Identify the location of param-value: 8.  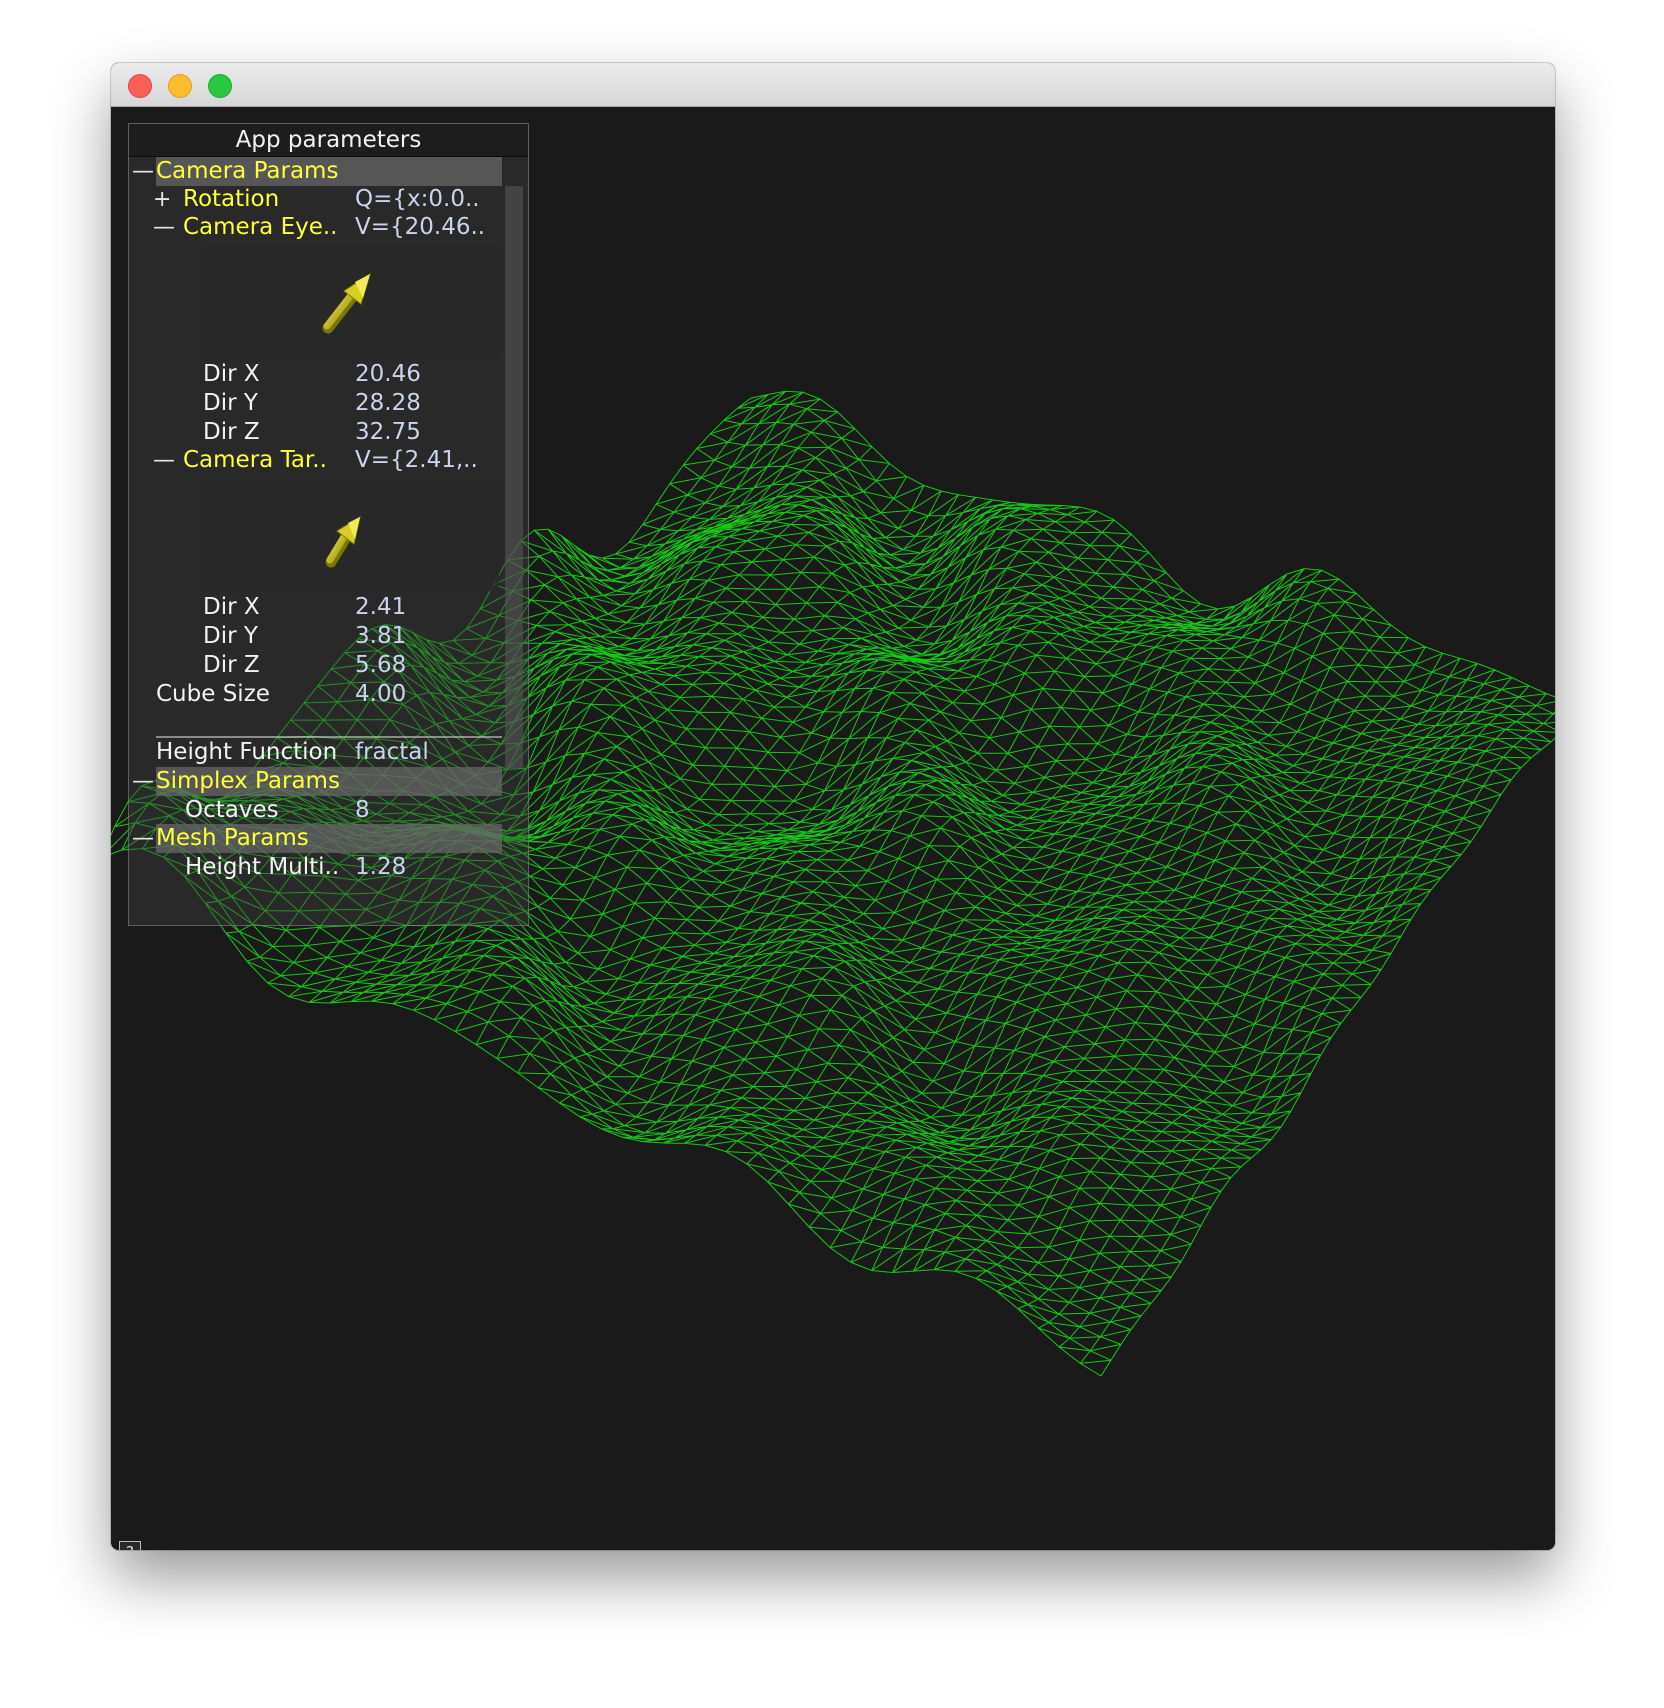
(362, 810).